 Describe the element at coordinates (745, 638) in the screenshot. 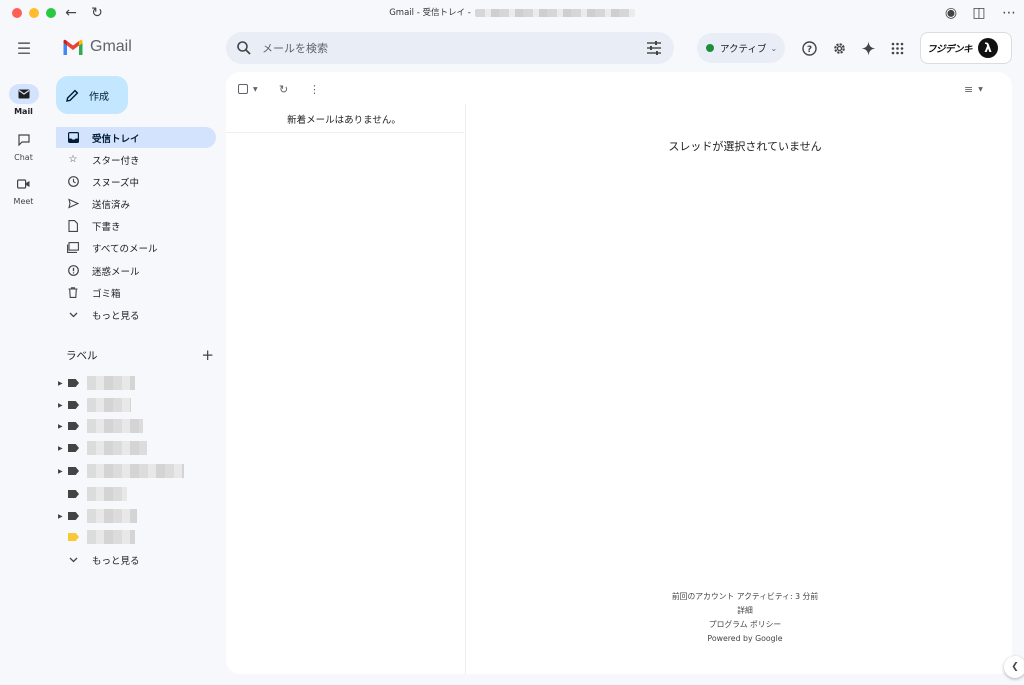

I see `powered-by-text: Powered by Google` at that location.